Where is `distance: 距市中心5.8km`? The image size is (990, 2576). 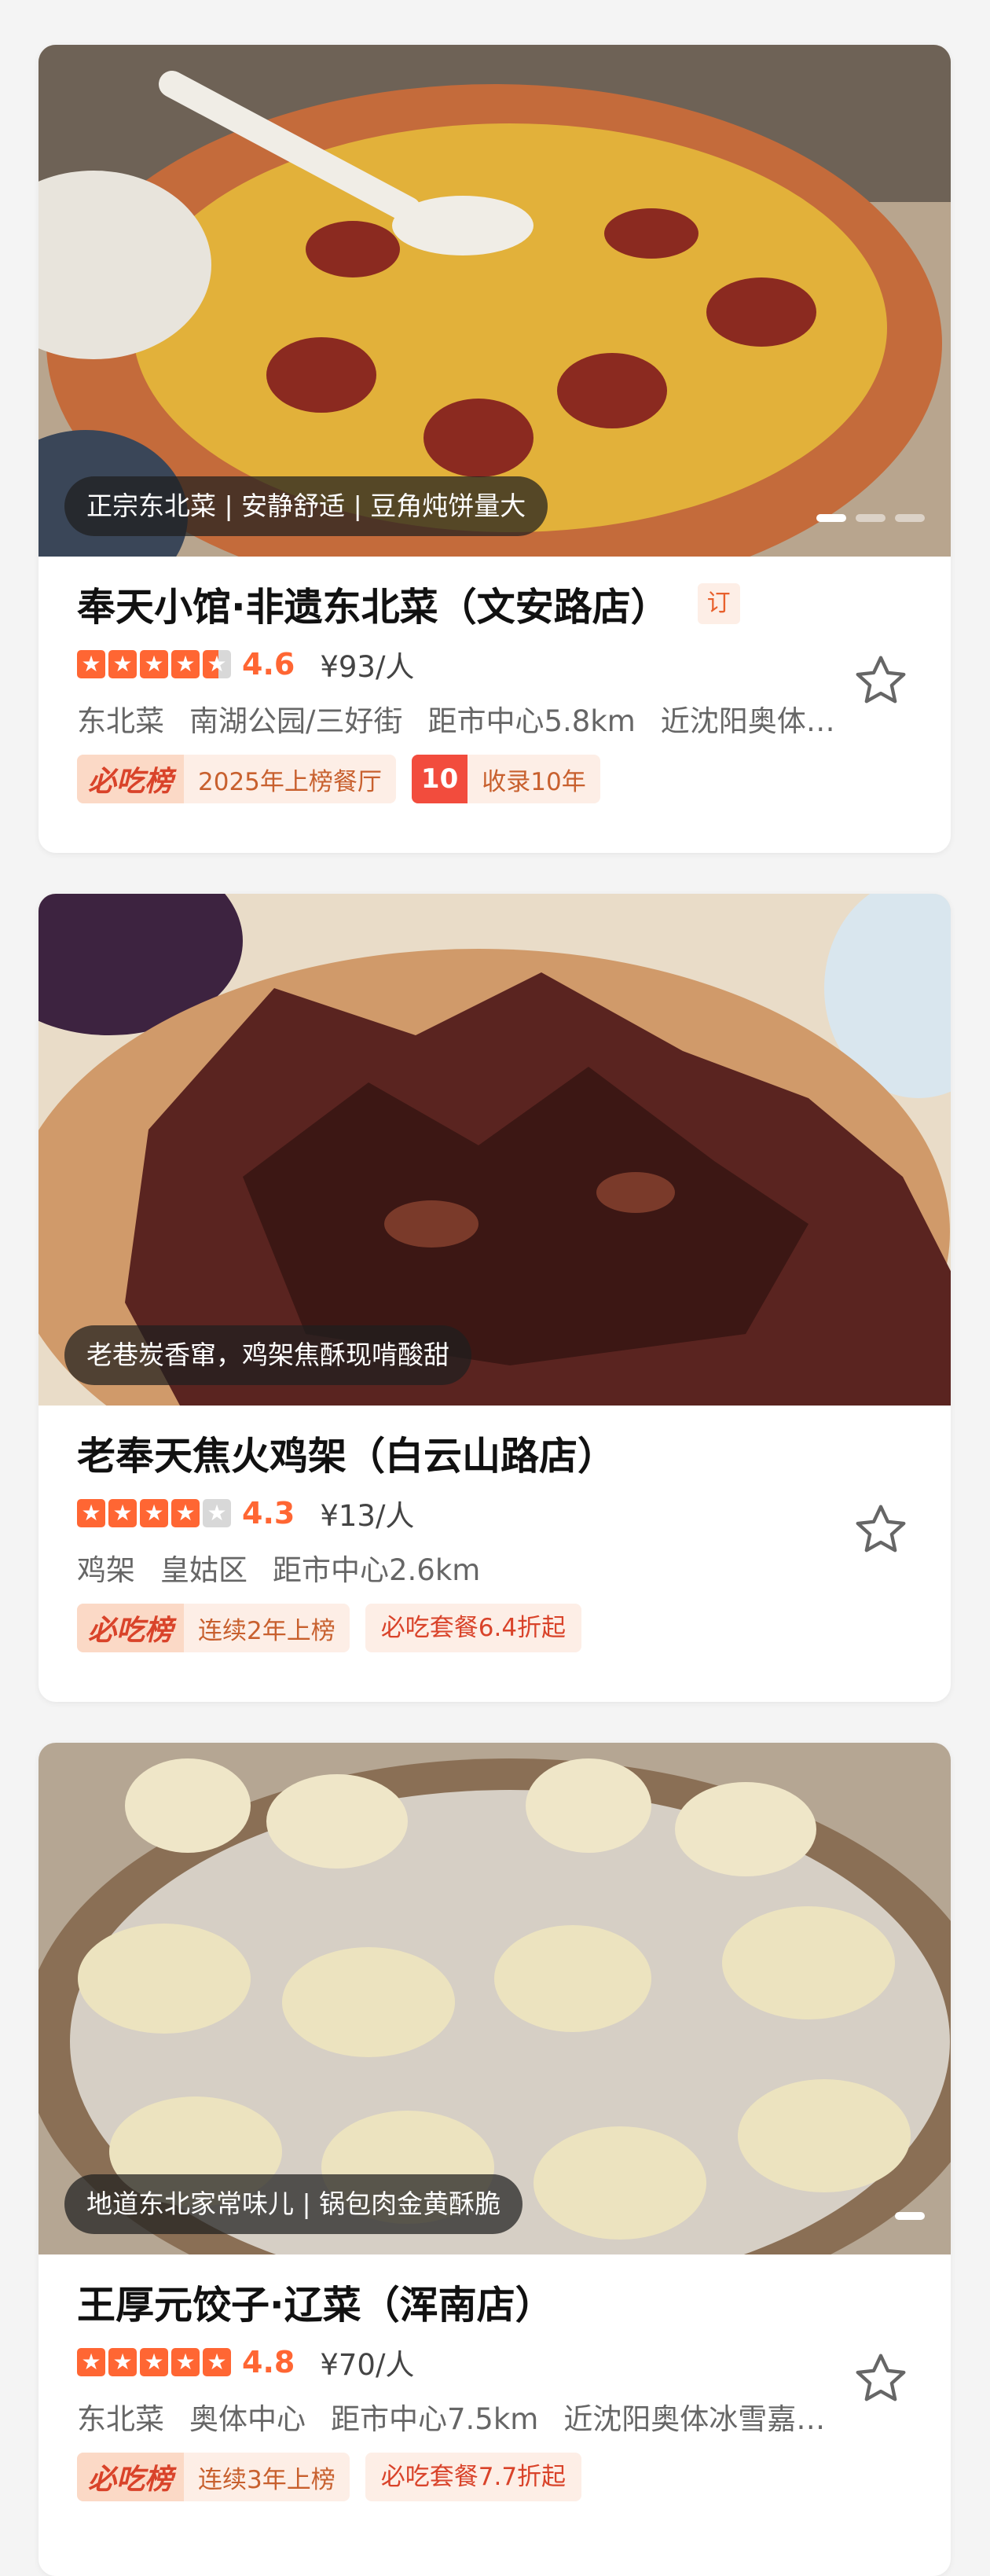 distance: 距市中心5.8km is located at coordinates (531, 721).